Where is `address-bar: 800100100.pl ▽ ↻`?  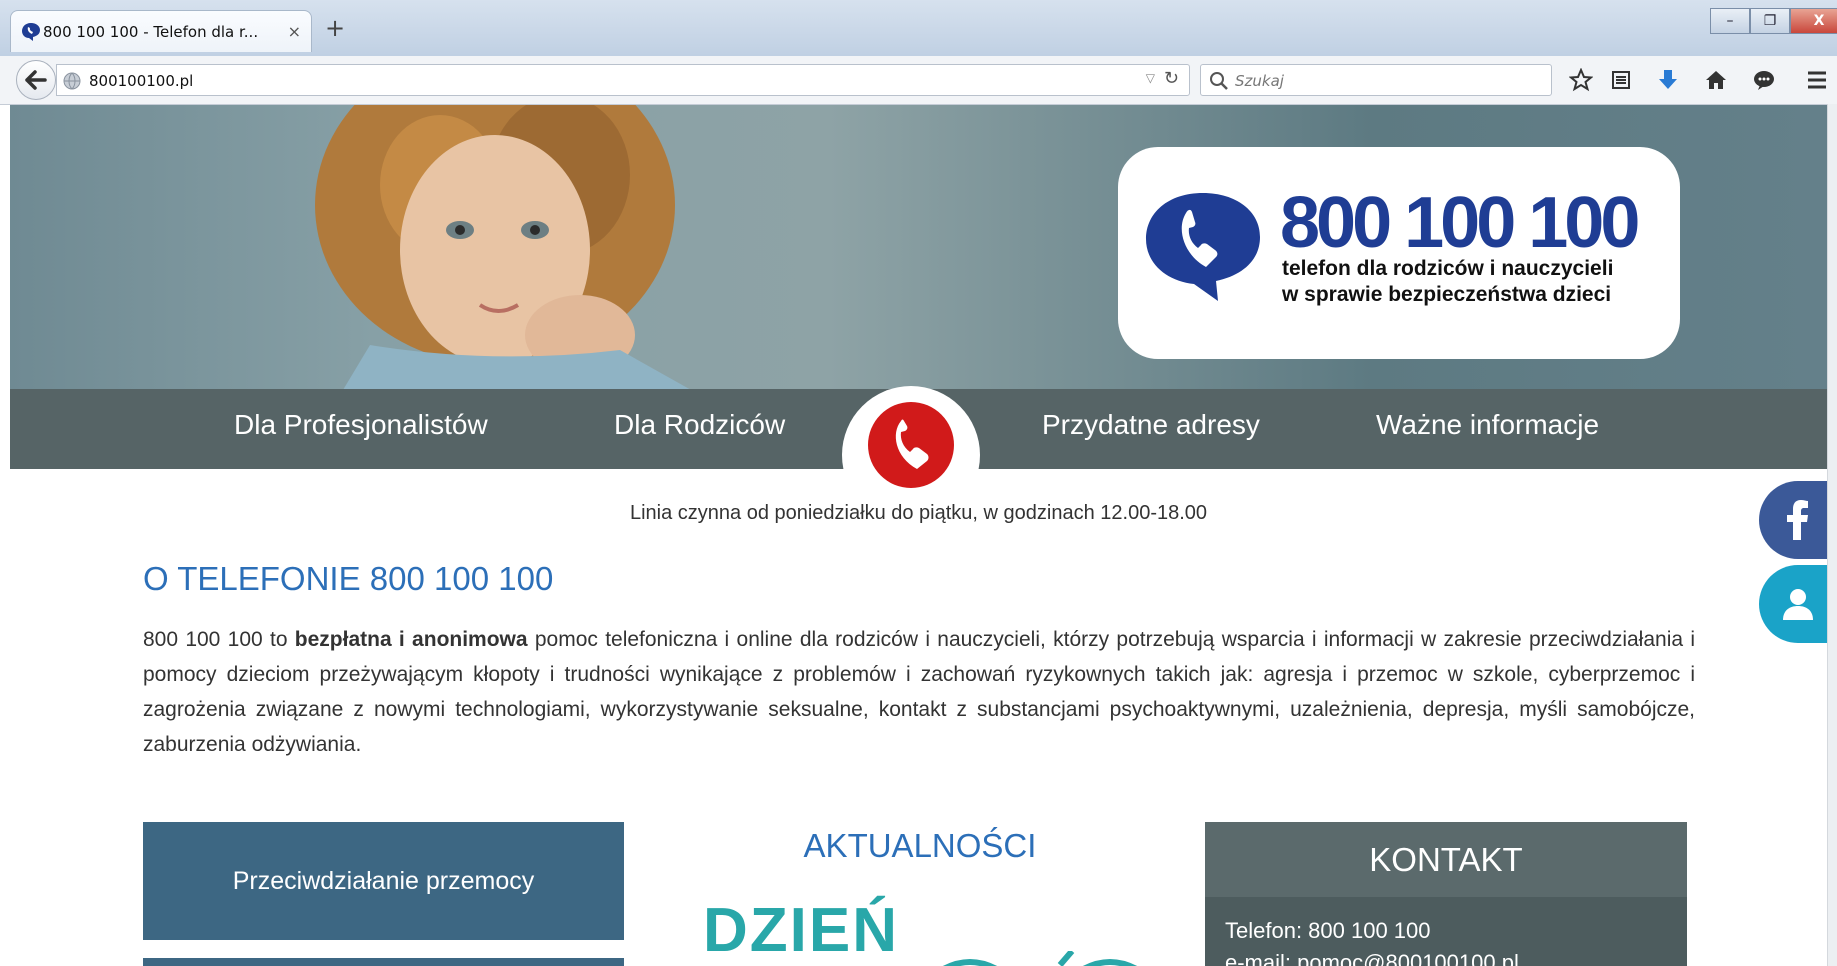
address-bar: 800100100.pl ▽ ↻ is located at coordinates (623, 80).